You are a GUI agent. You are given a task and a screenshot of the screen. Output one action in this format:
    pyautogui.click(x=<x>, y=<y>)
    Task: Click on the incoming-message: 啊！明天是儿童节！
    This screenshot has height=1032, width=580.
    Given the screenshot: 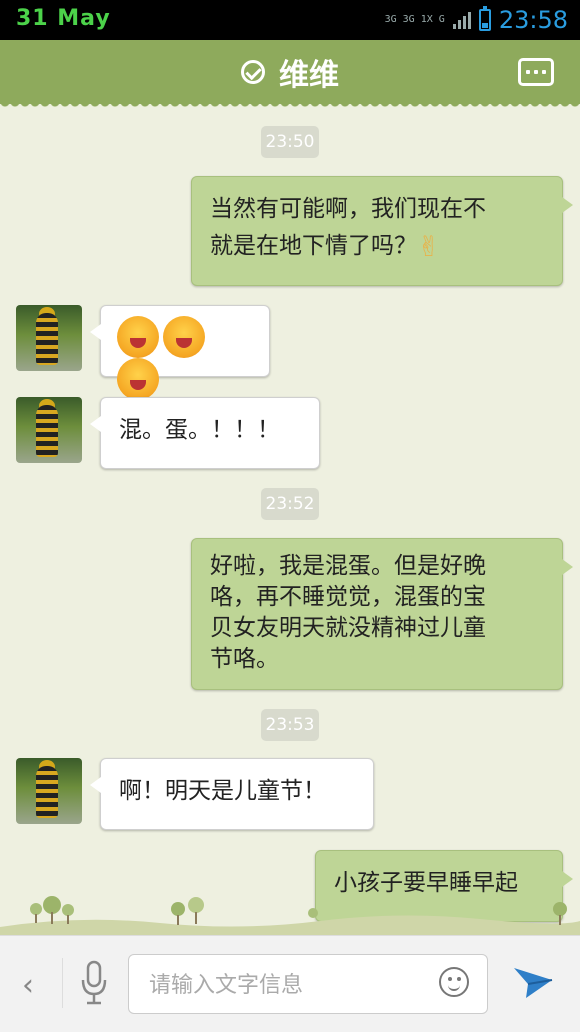 What is the action you would take?
    pyautogui.click(x=232, y=794)
    